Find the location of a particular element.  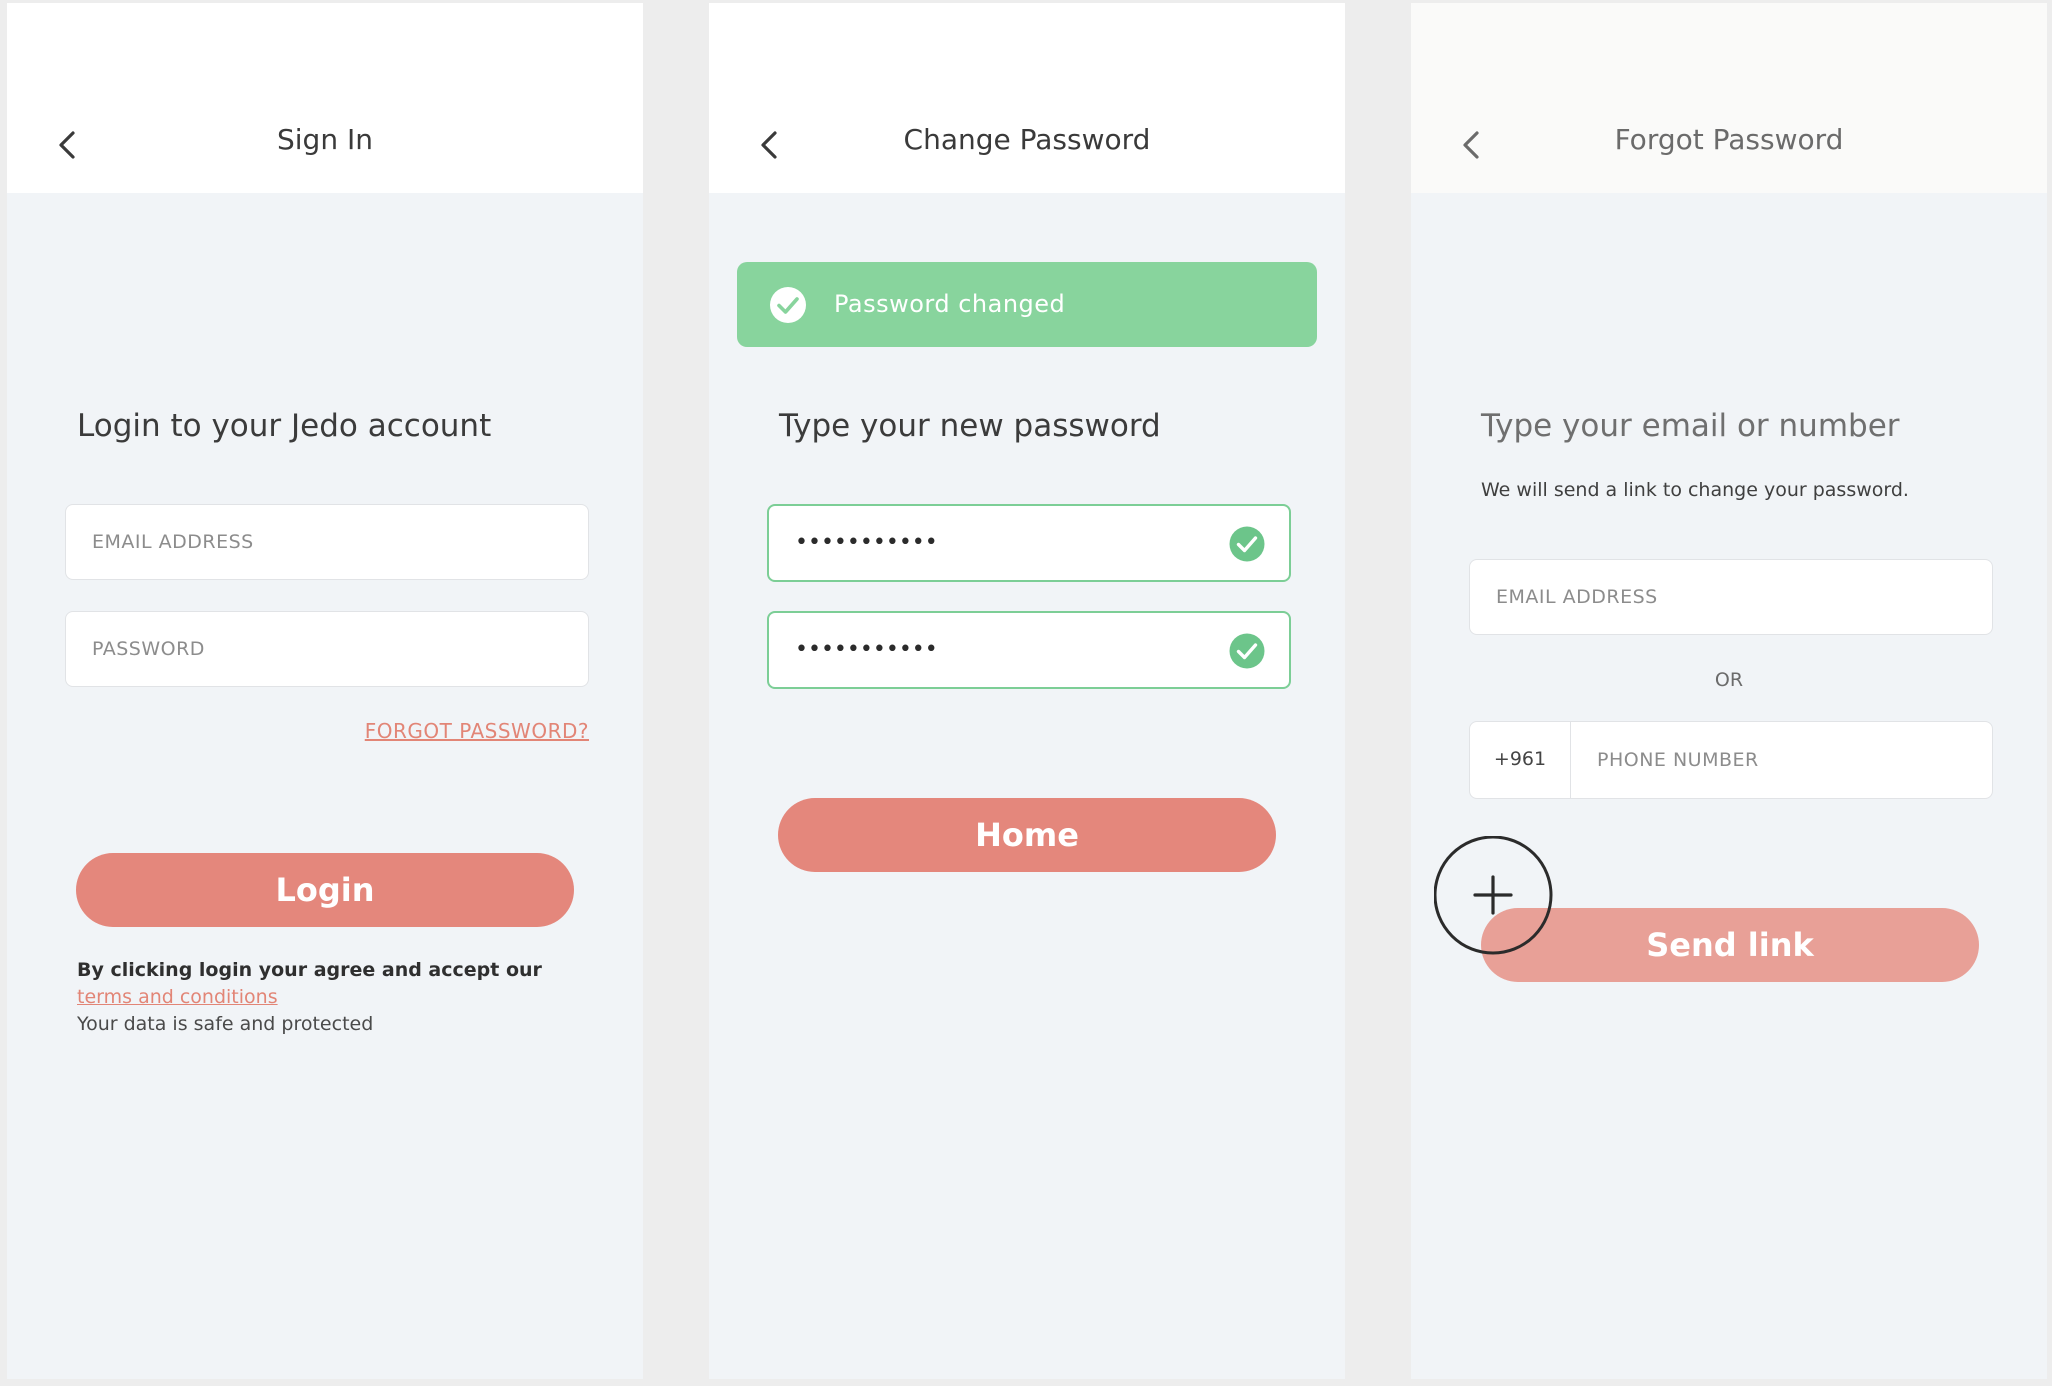

page-title: Sign In is located at coordinates (325, 139).